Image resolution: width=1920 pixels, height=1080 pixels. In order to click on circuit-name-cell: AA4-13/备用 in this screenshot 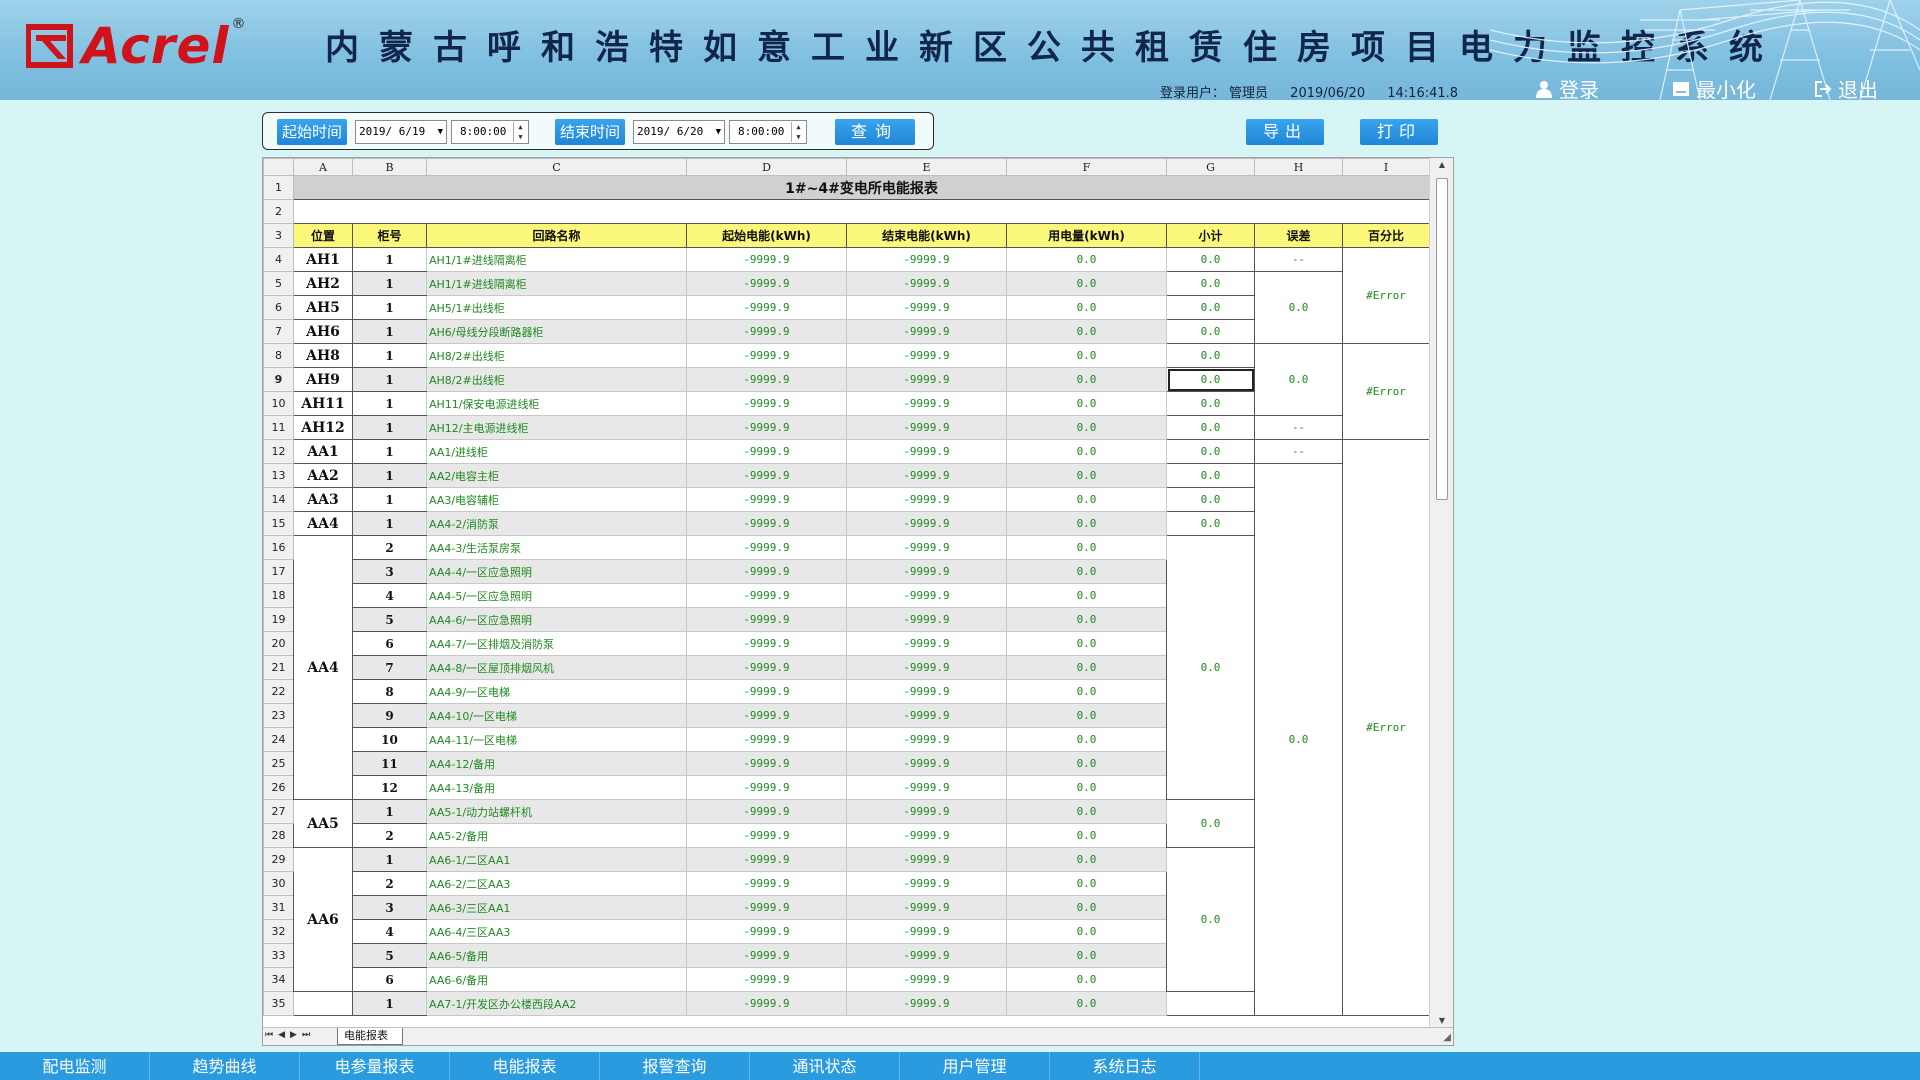, I will do `click(556, 787)`.